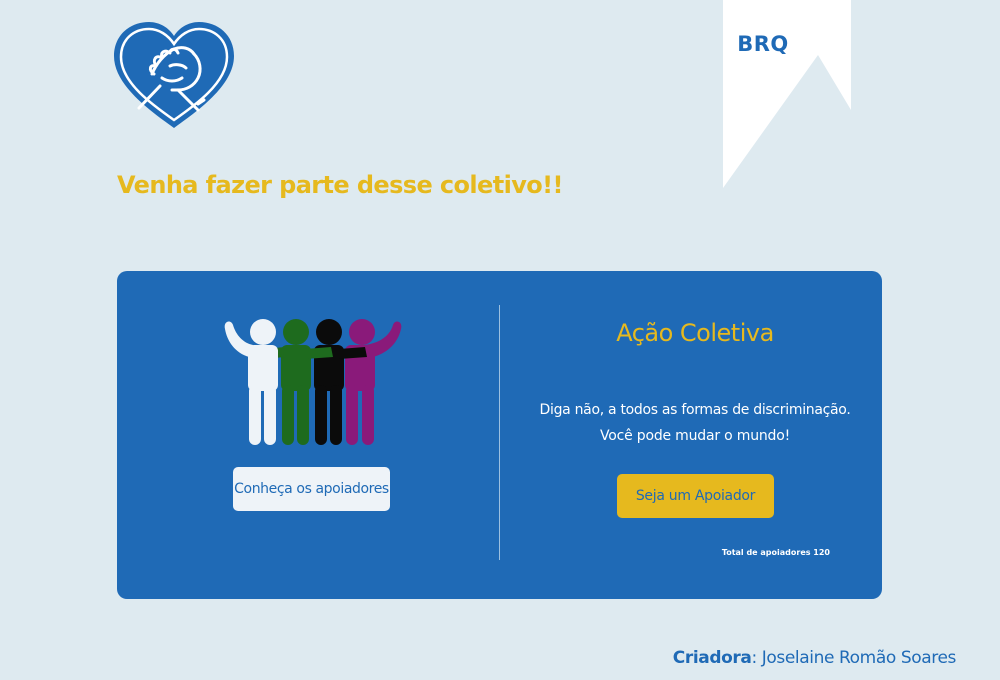  I want to click on brand-badge: BRQ, so click(763, 44).